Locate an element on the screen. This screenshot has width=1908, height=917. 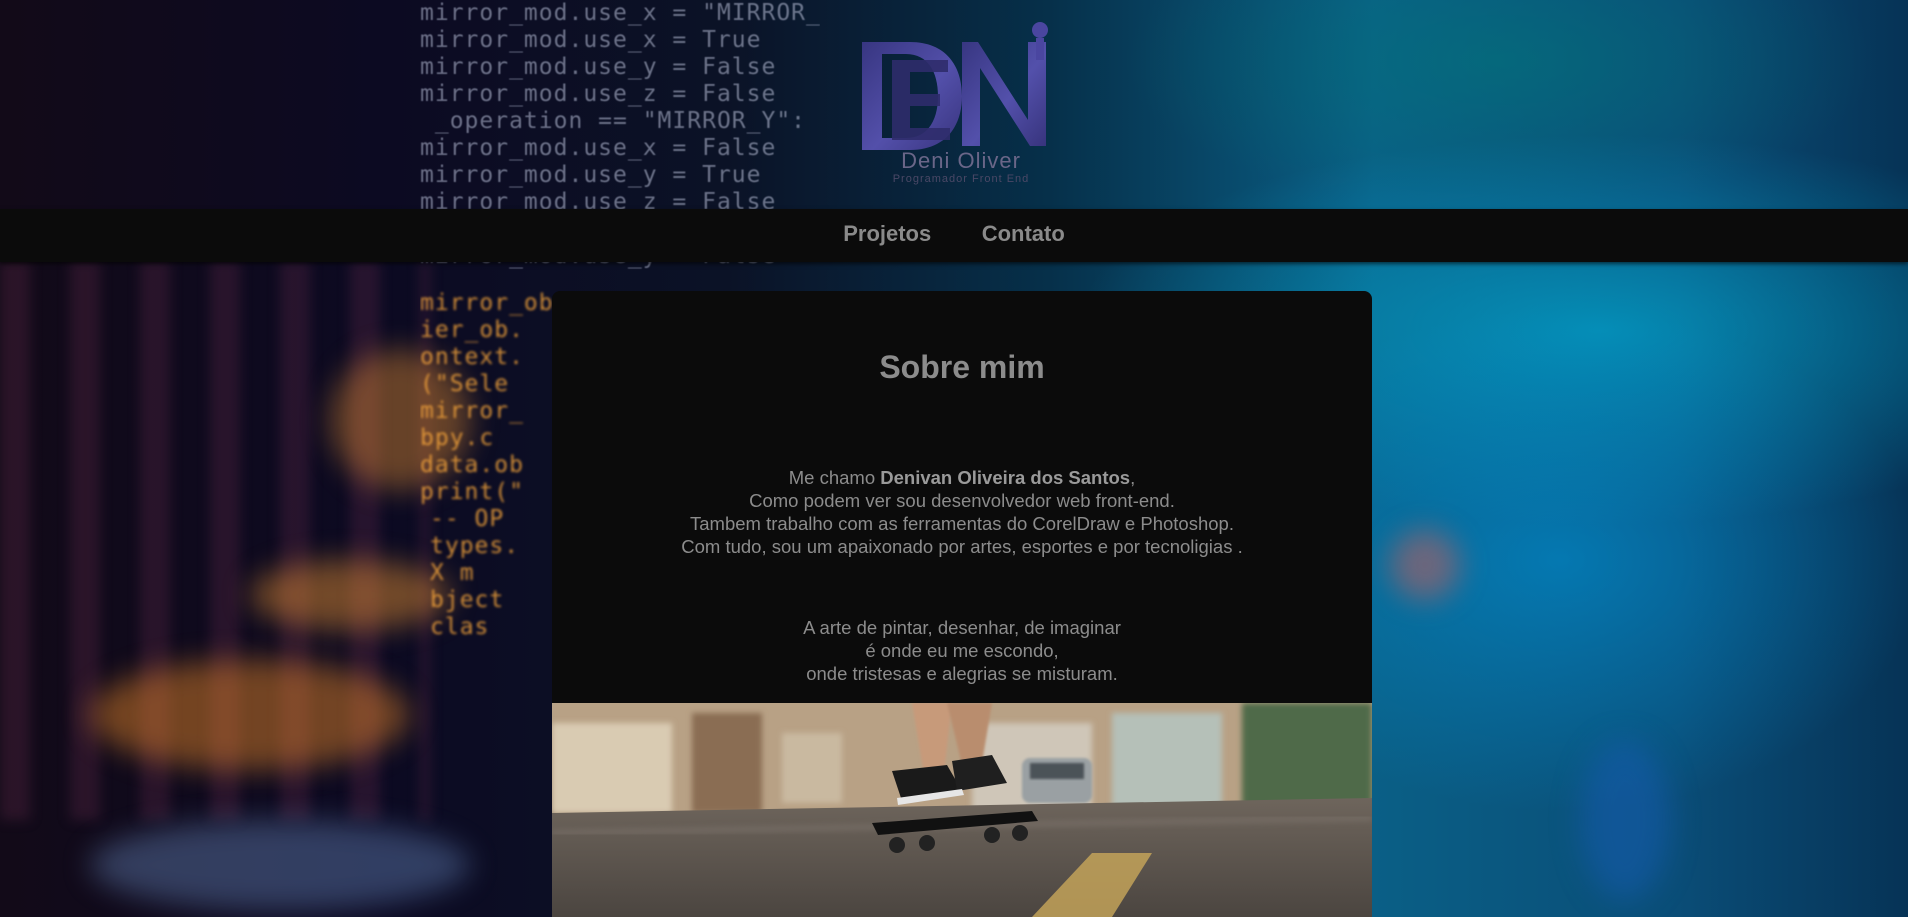
navbar: Projetos Contato is located at coordinates (954, 235).